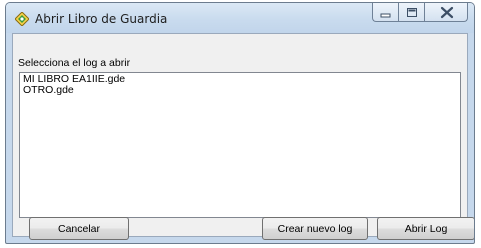 This screenshot has width=481, height=248. What do you see at coordinates (79, 228) in the screenshot?
I see `cancel-button: Cancelar` at bounding box center [79, 228].